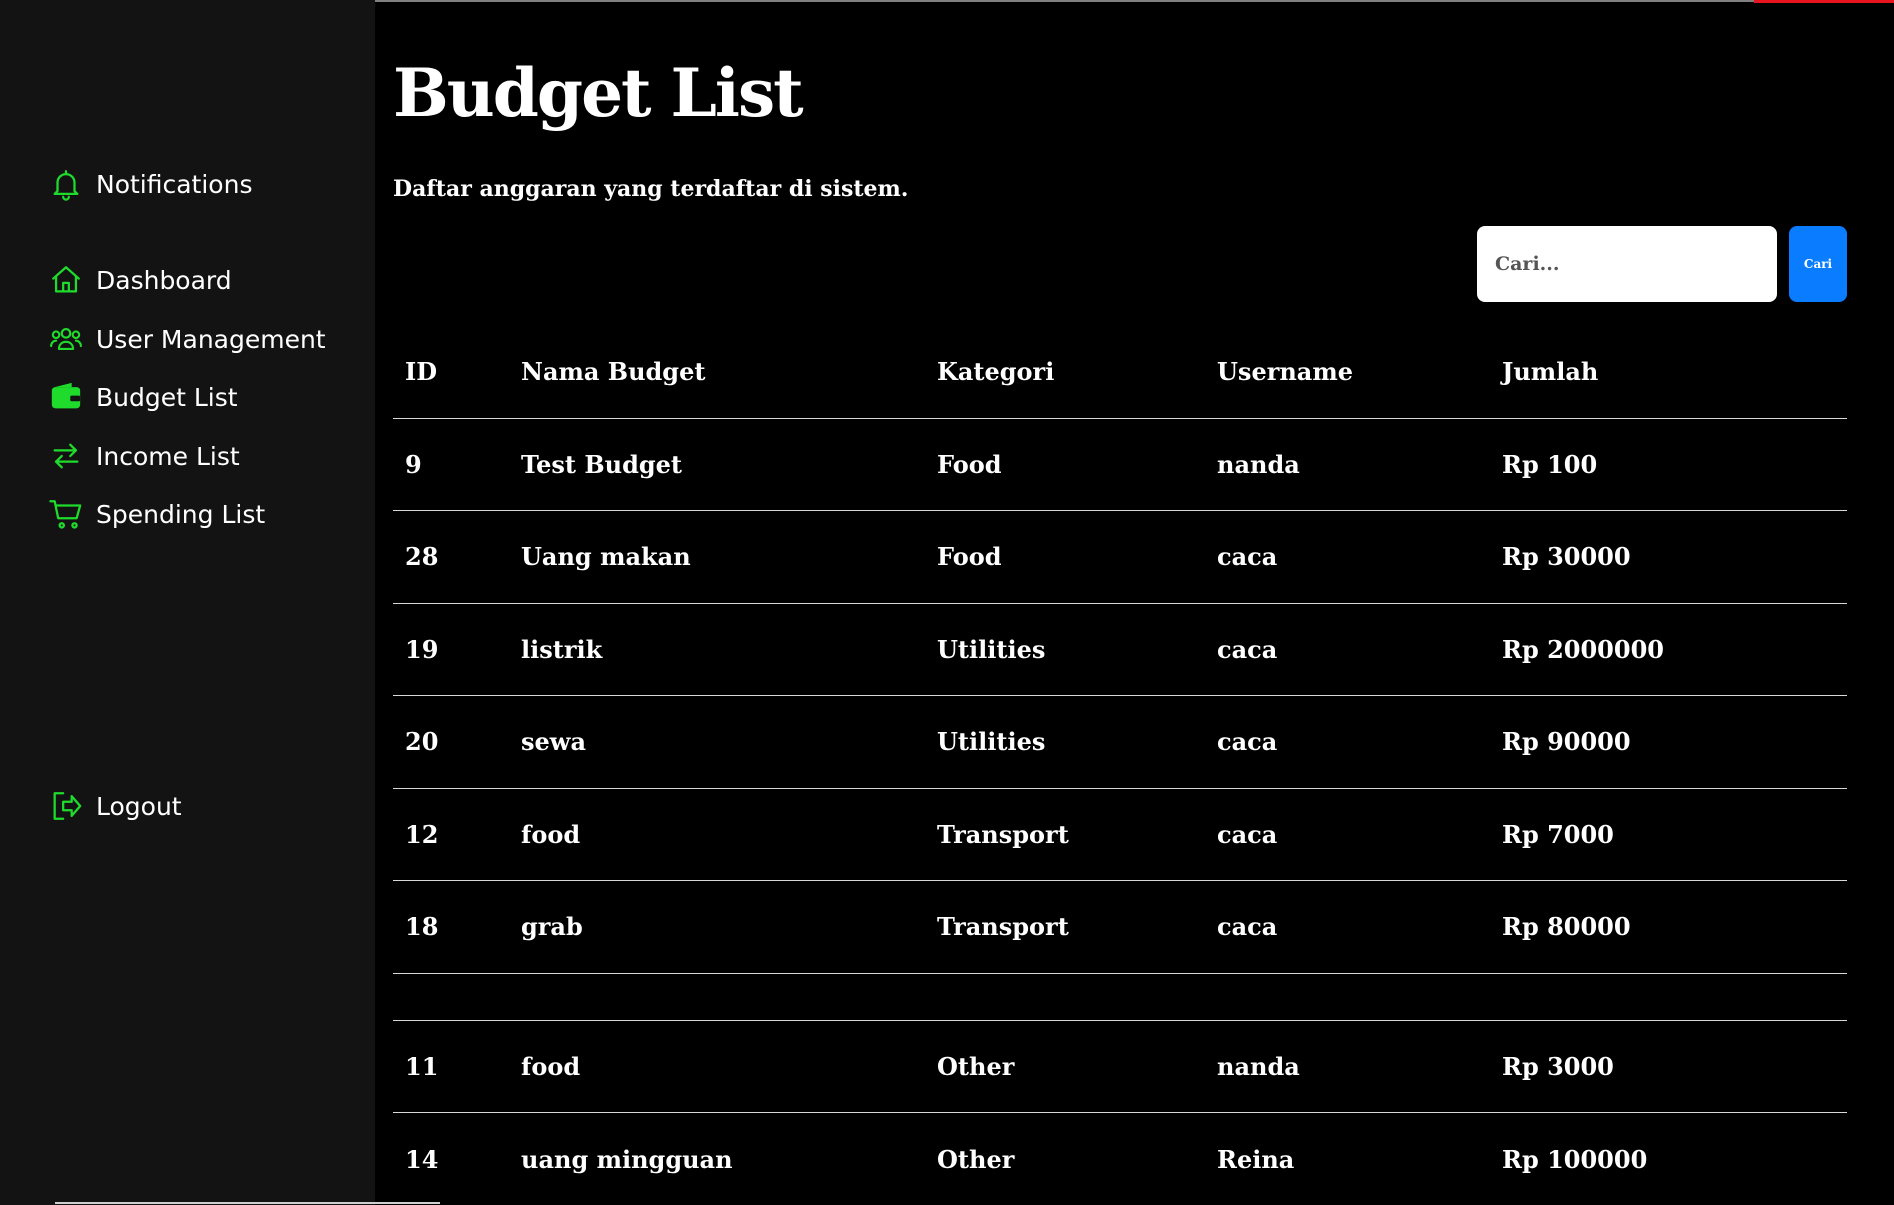 Image resolution: width=1894 pixels, height=1205 pixels. Describe the element at coordinates (613, 372) in the screenshot. I see `column-header-nama-budget: Nama Budget` at that location.